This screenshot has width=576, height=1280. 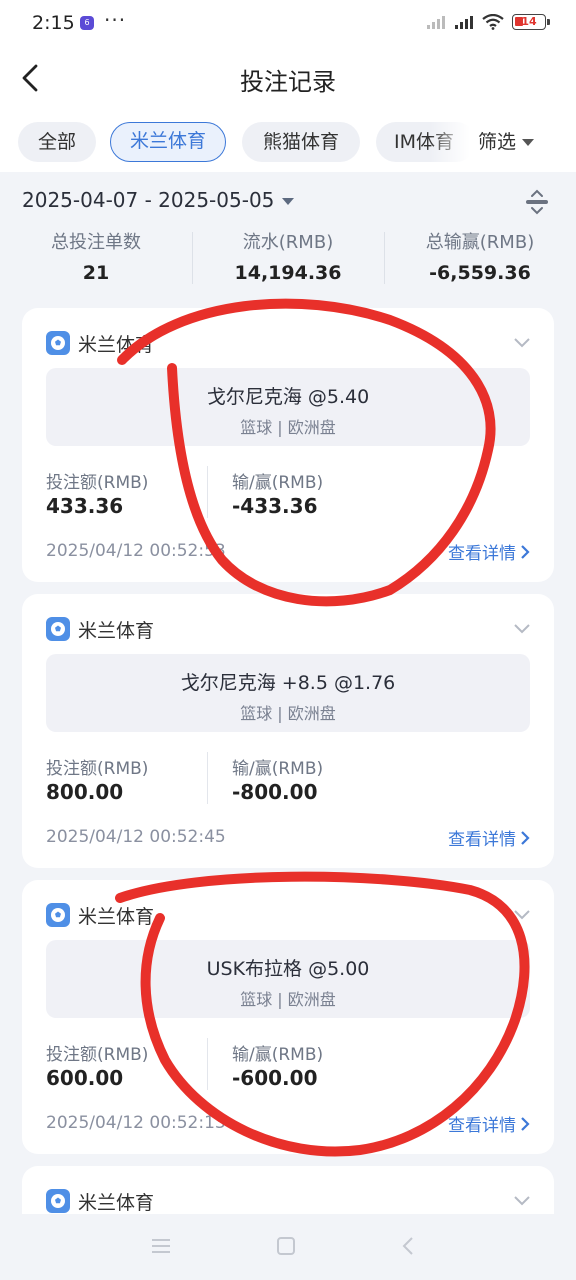 What do you see at coordinates (480, 273) in the screenshot?
I see `summary-value: -6,559.36` at bounding box center [480, 273].